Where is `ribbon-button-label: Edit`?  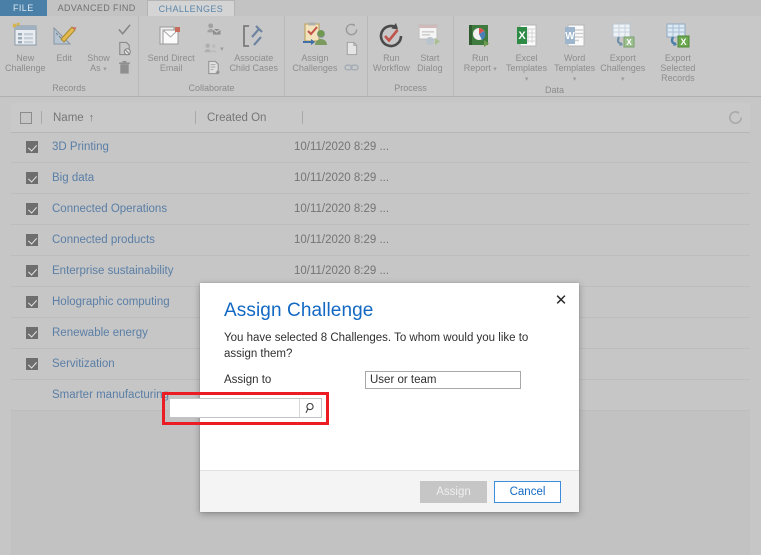 ribbon-button-label: Edit is located at coordinates (64, 58).